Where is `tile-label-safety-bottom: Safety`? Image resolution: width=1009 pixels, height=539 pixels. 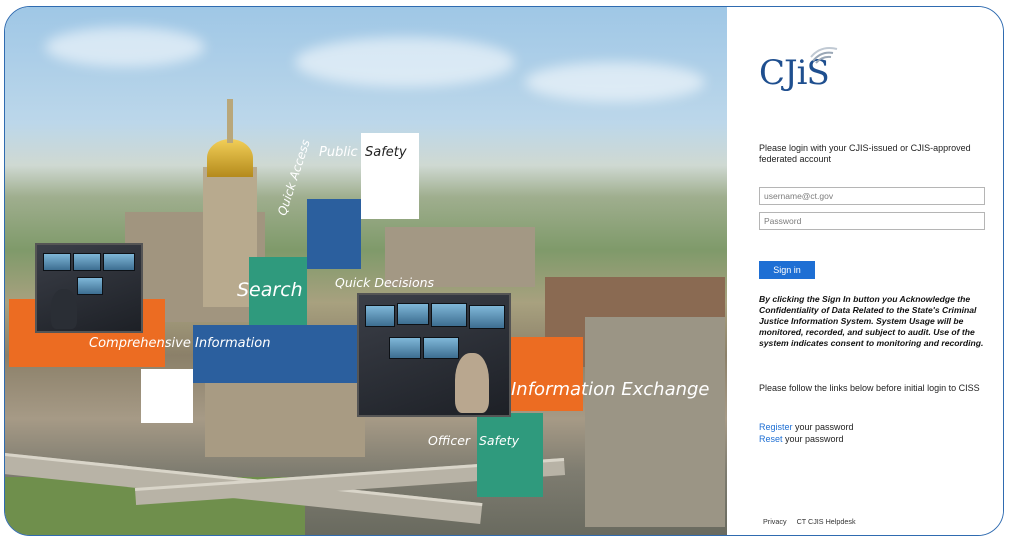
tile-label-safety-bottom: Safety is located at coordinates (499, 440).